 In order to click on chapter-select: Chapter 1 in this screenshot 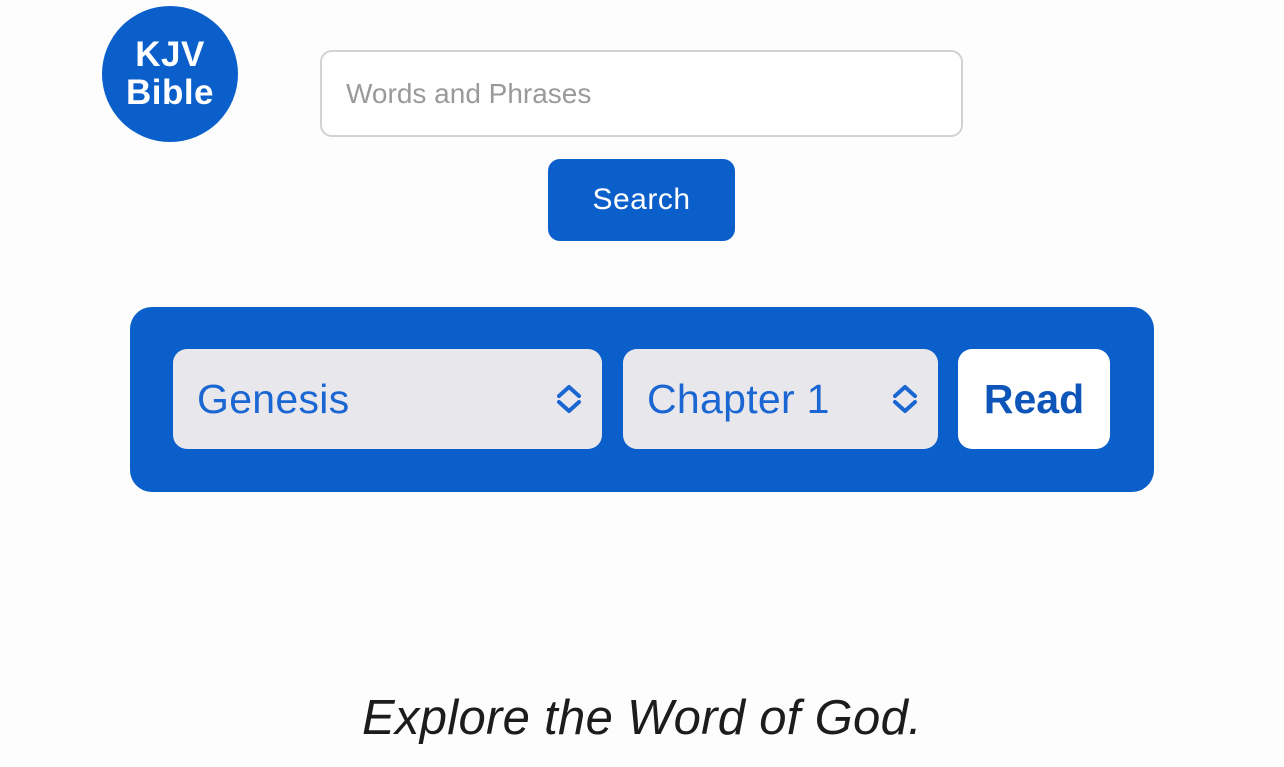, I will do `click(780, 399)`.